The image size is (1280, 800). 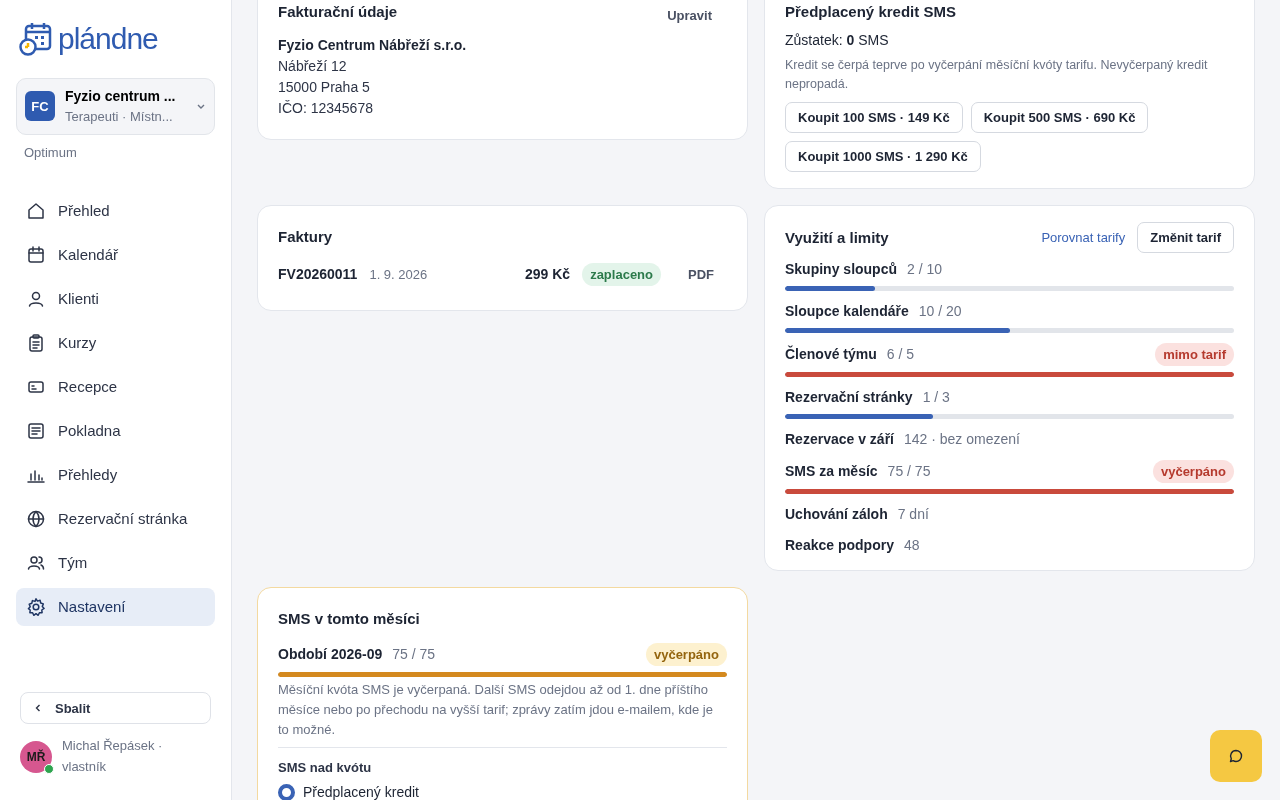 I want to click on limit-label: Členové týmu, so click(x=831, y=354).